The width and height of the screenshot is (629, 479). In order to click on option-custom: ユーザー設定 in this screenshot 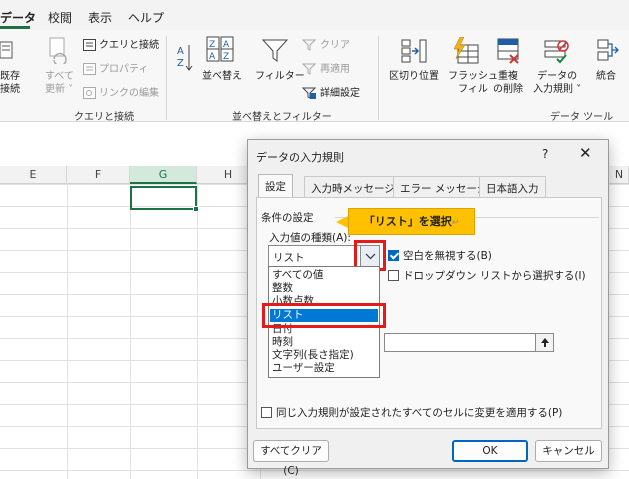, I will do `click(303, 368)`.